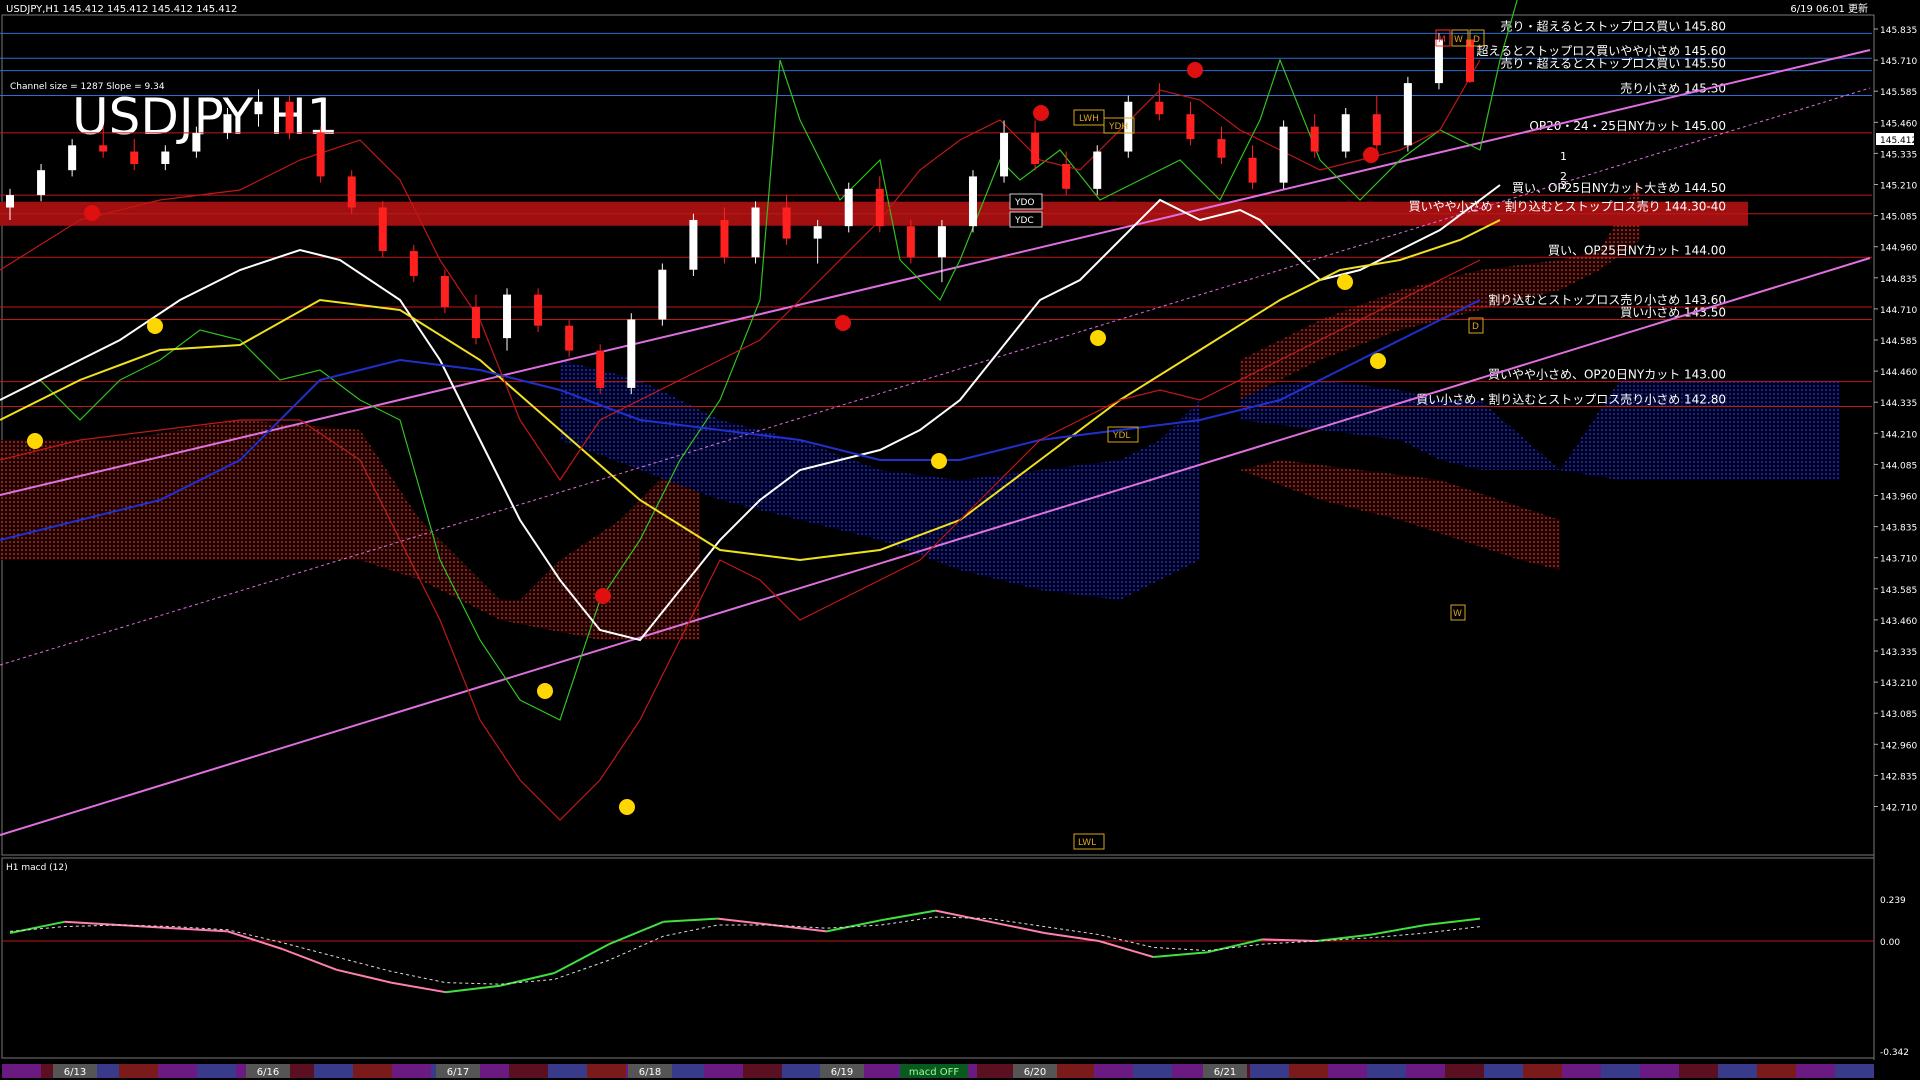  I want to click on time-axis: 6/13 6/16 6/17 6/18 6/19 6/20 6/21 macd OFF, so click(938, 1071).